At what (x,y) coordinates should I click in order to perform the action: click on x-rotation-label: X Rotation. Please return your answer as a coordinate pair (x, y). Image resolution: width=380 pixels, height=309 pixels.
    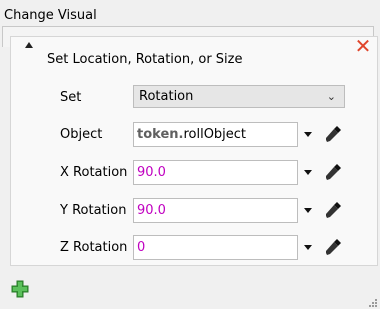
    Looking at the image, I should click on (94, 172).